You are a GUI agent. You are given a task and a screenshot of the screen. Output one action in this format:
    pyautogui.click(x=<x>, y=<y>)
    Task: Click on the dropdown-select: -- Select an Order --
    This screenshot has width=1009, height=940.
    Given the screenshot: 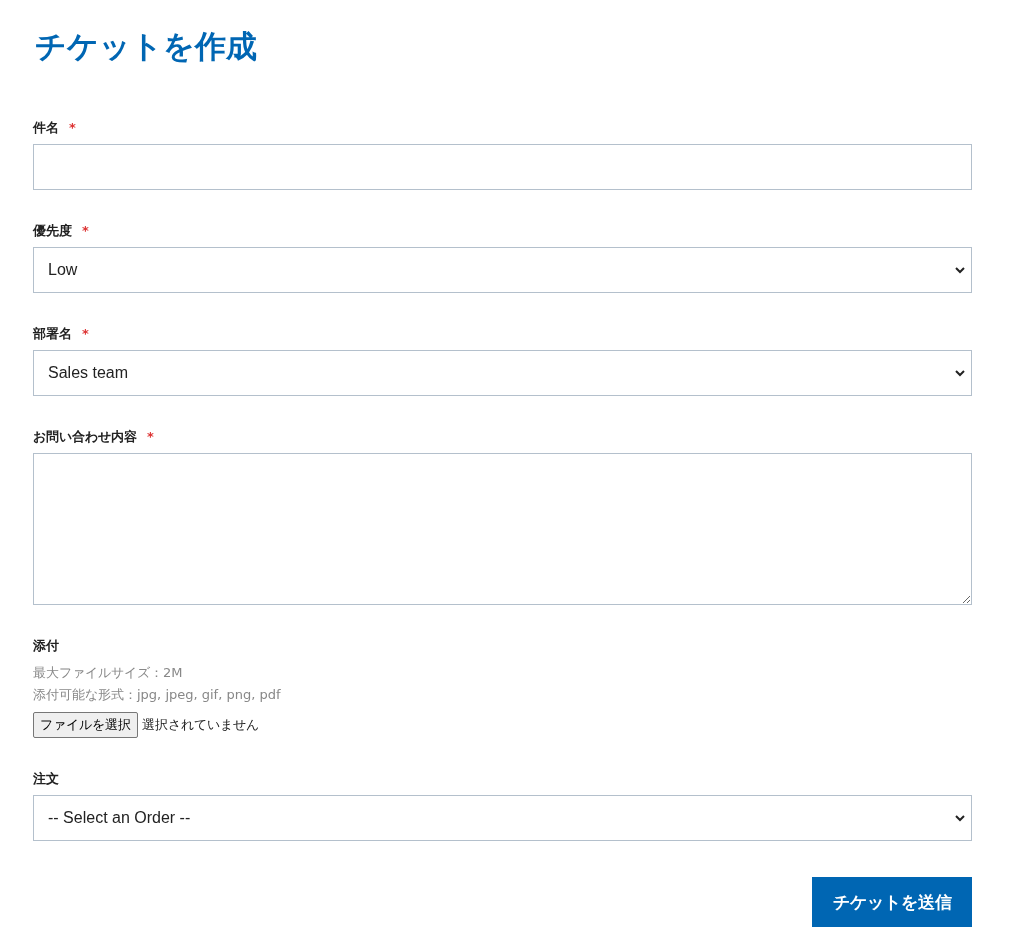 What is the action you would take?
    pyautogui.click(x=502, y=818)
    